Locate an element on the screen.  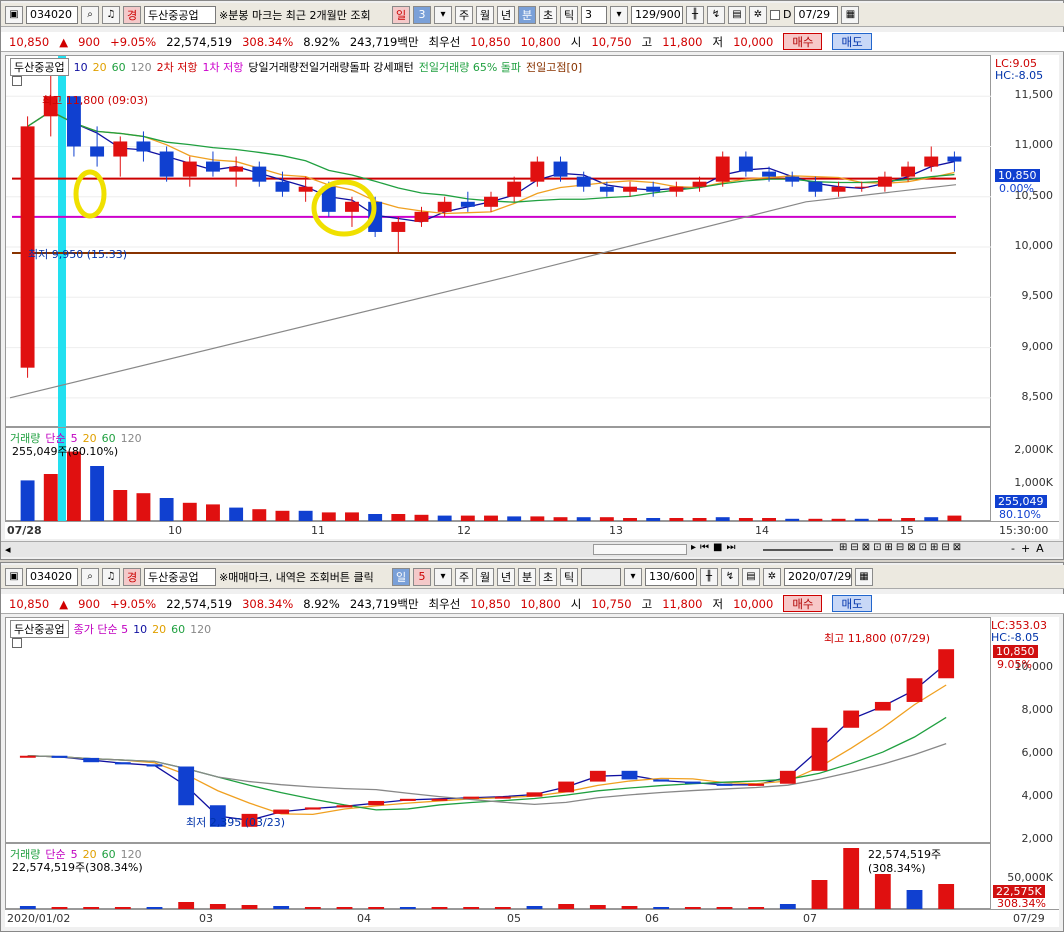
high-label: 고 is located at coordinates (647, 41).